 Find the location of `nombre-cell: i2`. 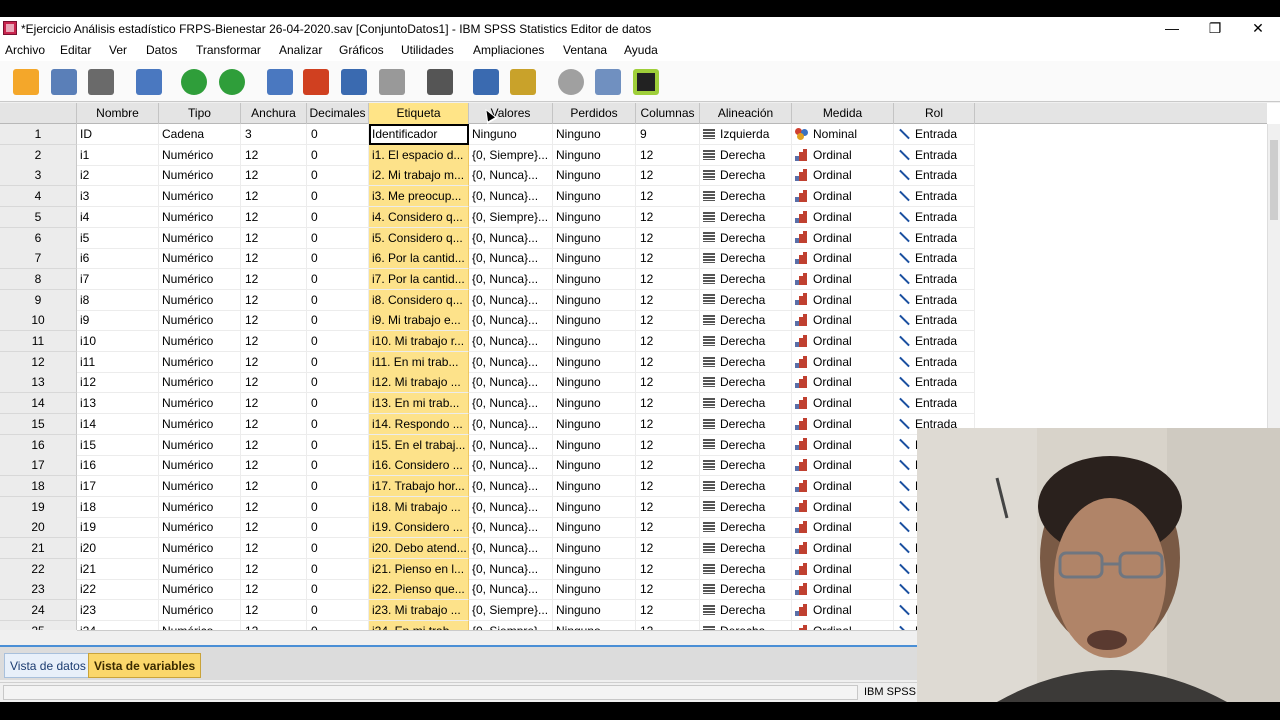

nombre-cell: i2 is located at coordinates (118, 176).